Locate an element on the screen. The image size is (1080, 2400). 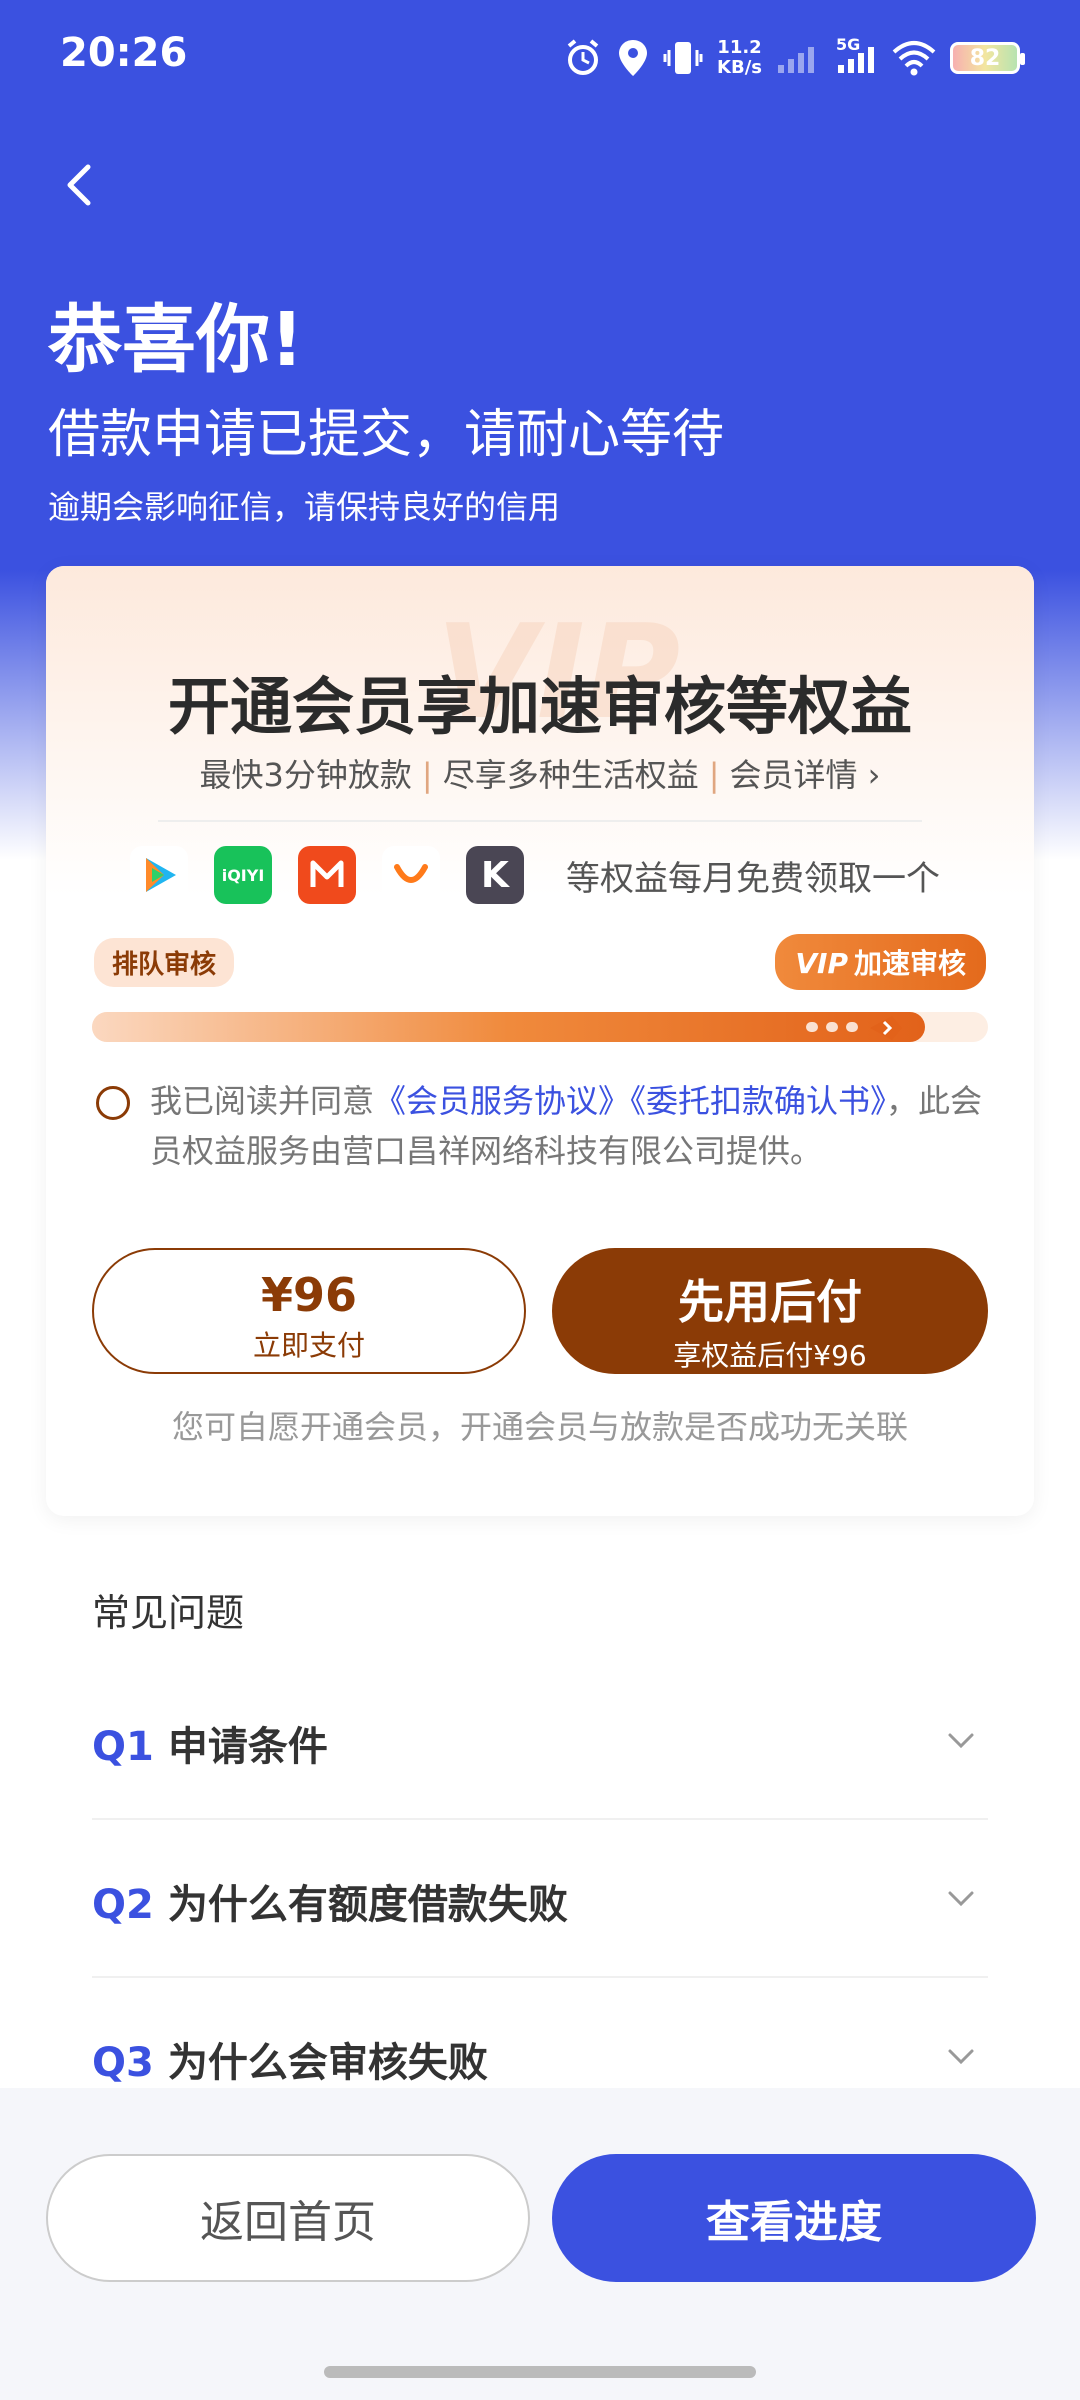
chevron-left-icon is located at coordinates (79, 185).